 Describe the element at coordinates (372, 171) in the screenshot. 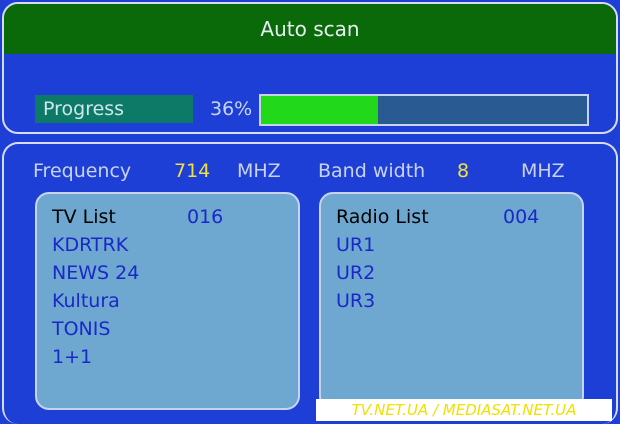

I see `bandwidth-label: Band width` at that location.